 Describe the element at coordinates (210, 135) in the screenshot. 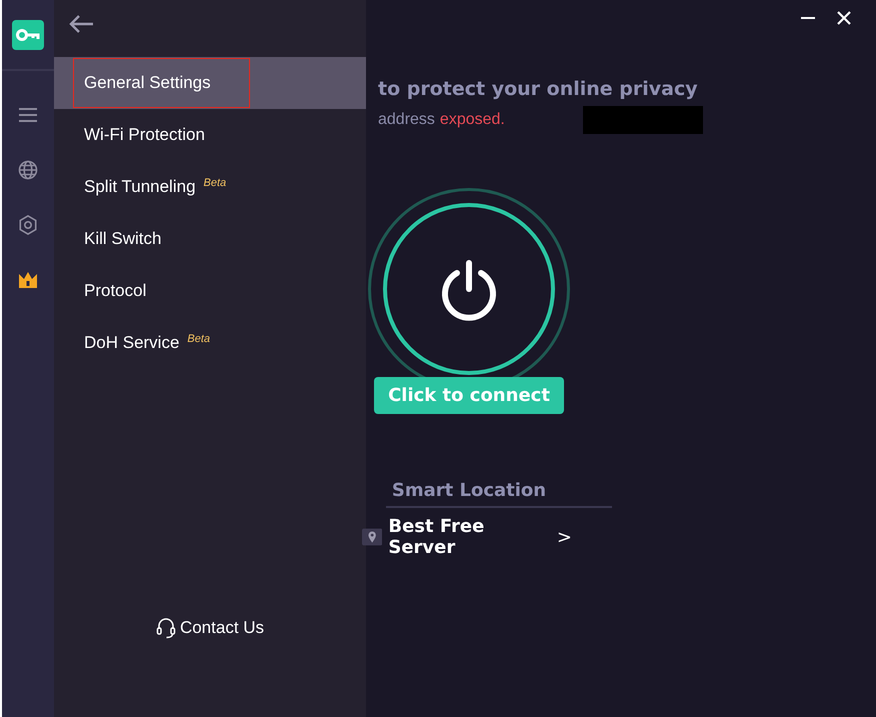

I see `settings-menu-item: Wi-Fi Protection` at that location.